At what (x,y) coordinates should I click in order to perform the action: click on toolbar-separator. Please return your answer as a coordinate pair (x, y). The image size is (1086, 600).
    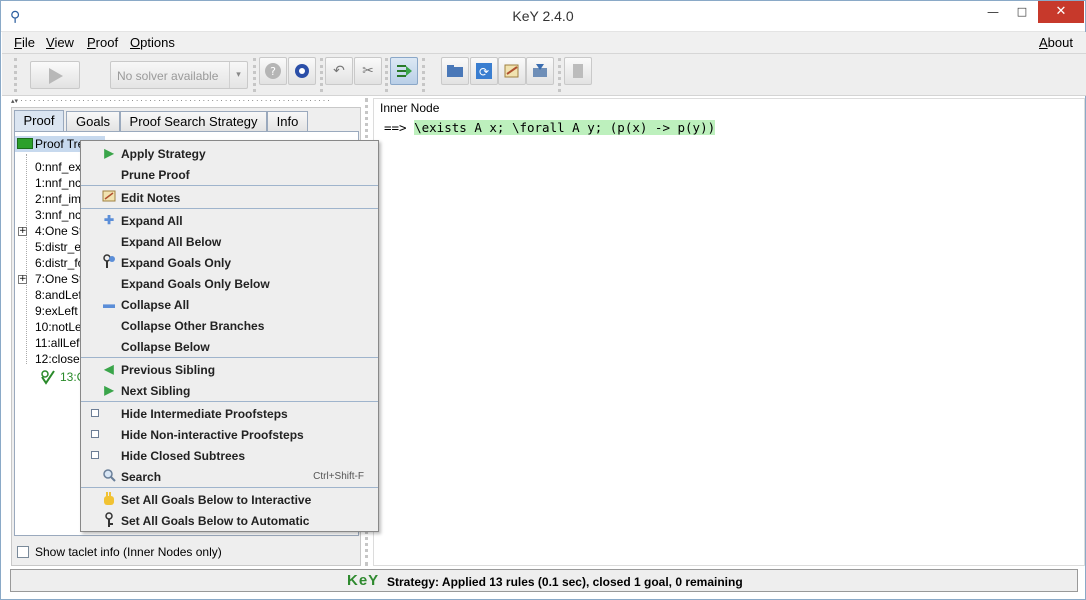
    Looking at the image, I should click on (255, 75).